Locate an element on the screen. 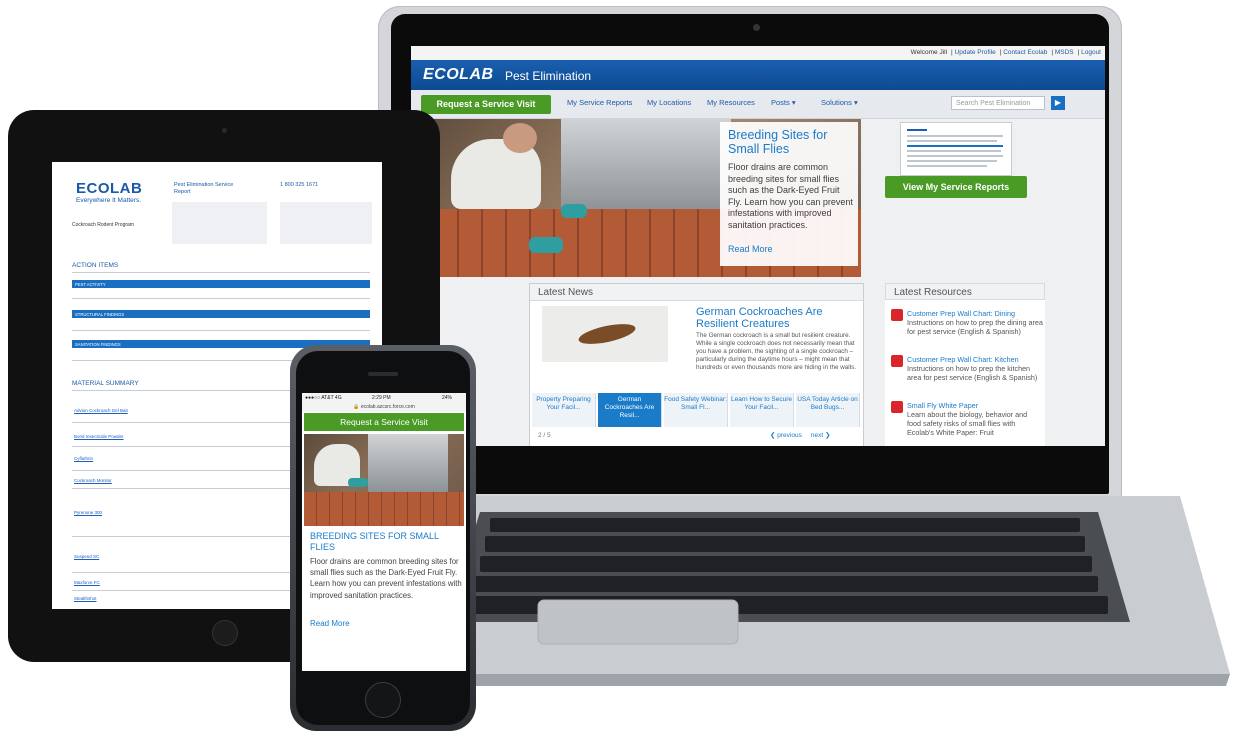 This screenshot has width=1238, height=732. search-submit-button: ▶ is located at coordinates (1058, 103).